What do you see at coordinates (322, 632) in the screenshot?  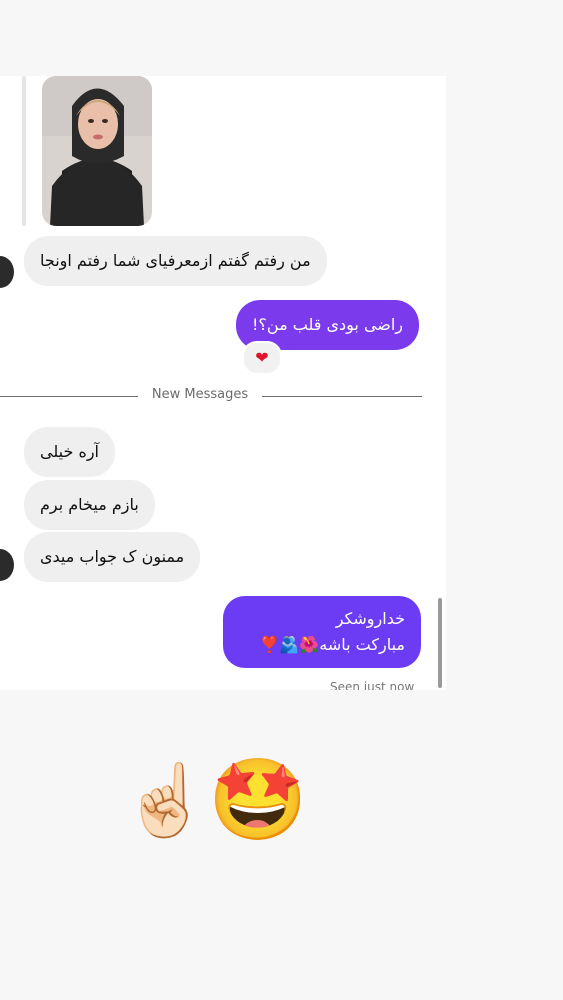 I see `outgoing-message: خداروشکر مبارکت باشه🌺🫂❣️` at bounding box center [322, 632].